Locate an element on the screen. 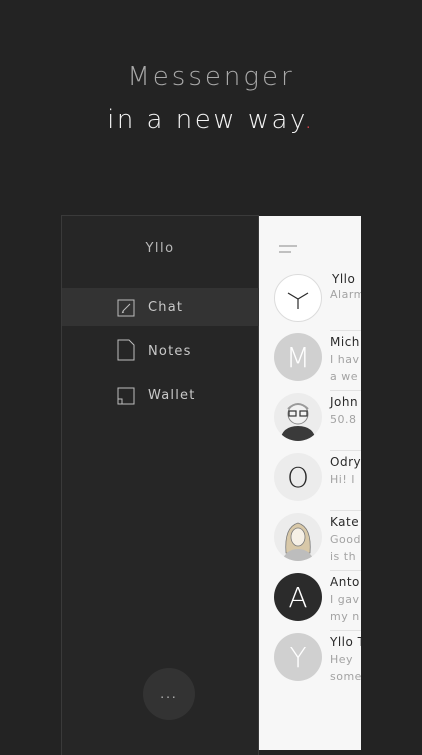 The height and width of the screenshot is (755, 422). chat-name: Yllo T is located at coordinates (345, 642).